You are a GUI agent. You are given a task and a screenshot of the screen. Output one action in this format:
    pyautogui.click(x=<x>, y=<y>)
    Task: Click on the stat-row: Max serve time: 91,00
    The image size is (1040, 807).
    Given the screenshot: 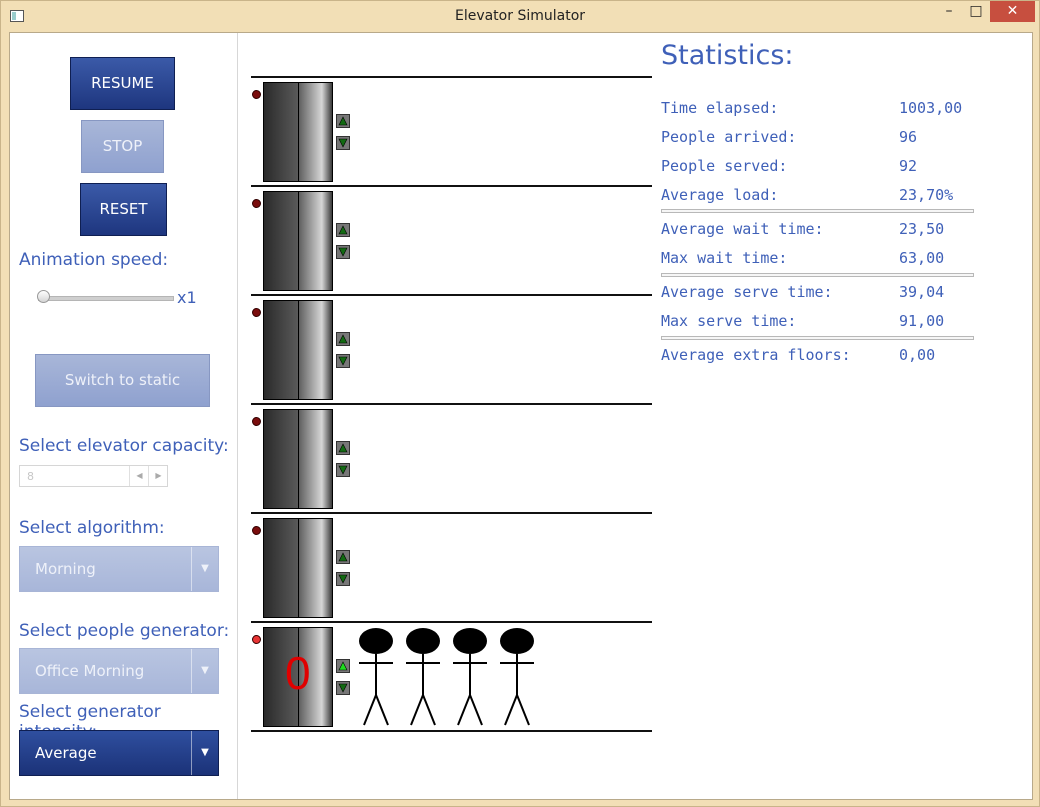 What is the action you would take?
    pyautogui.click(x=821, y=322)
    